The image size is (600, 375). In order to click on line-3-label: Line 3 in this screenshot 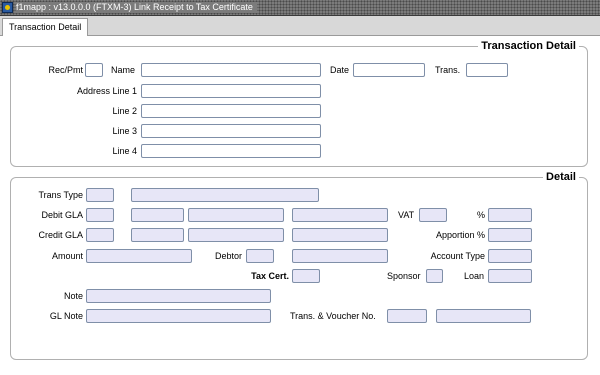, I will do `click(124, 131)`.